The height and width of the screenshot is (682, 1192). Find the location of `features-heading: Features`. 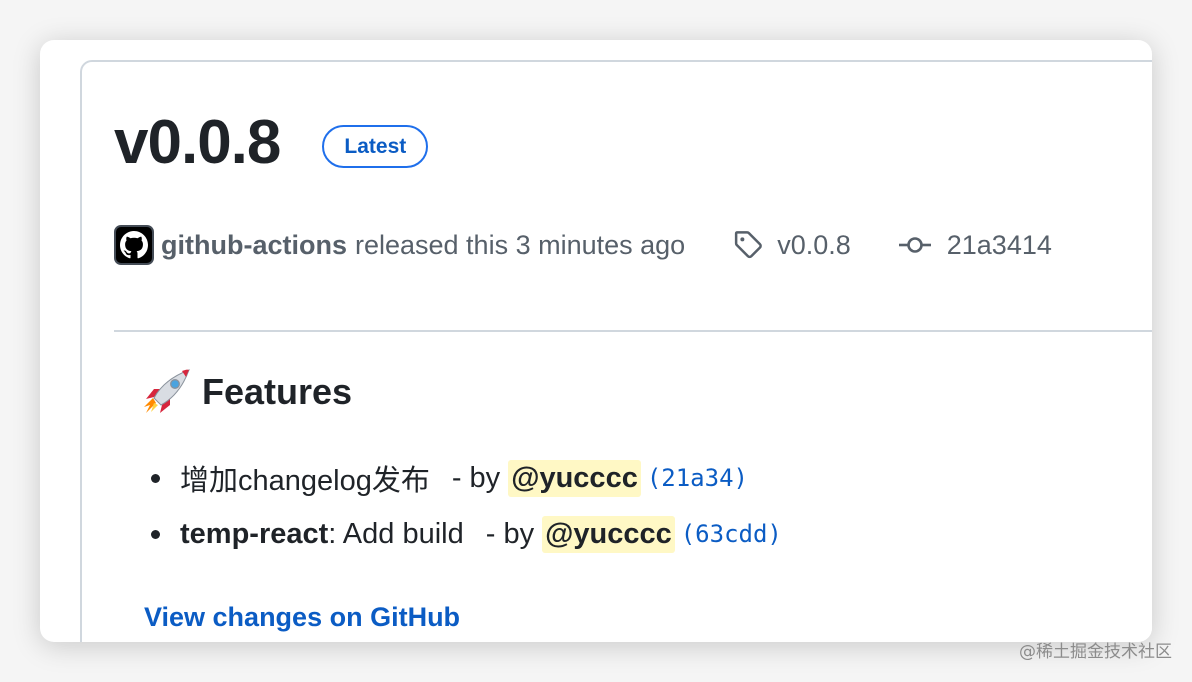

features-heading: Features is located at coordinates (247, 392).